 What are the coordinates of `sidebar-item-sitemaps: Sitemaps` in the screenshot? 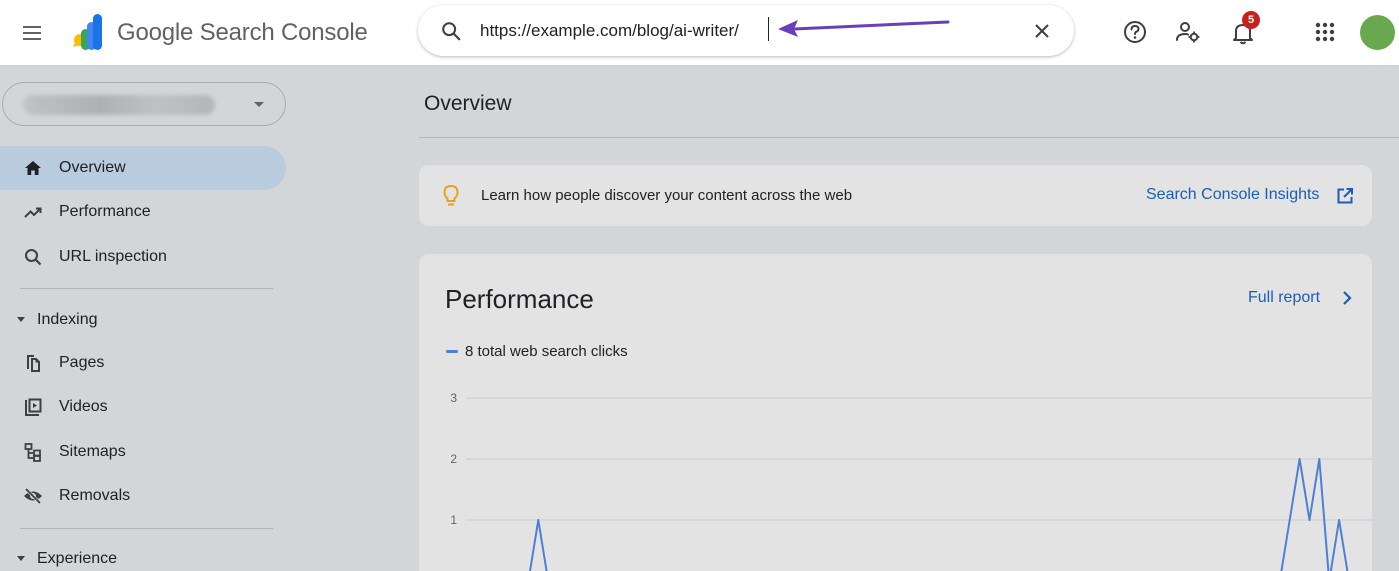 It's located at (143, 452).